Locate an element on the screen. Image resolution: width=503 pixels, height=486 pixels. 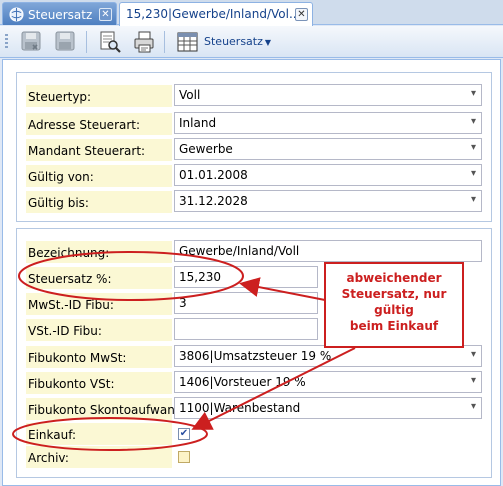
fibukonto-vst-select: 1406|Vorsteuer 19 % is located at coordinates (328, 382).